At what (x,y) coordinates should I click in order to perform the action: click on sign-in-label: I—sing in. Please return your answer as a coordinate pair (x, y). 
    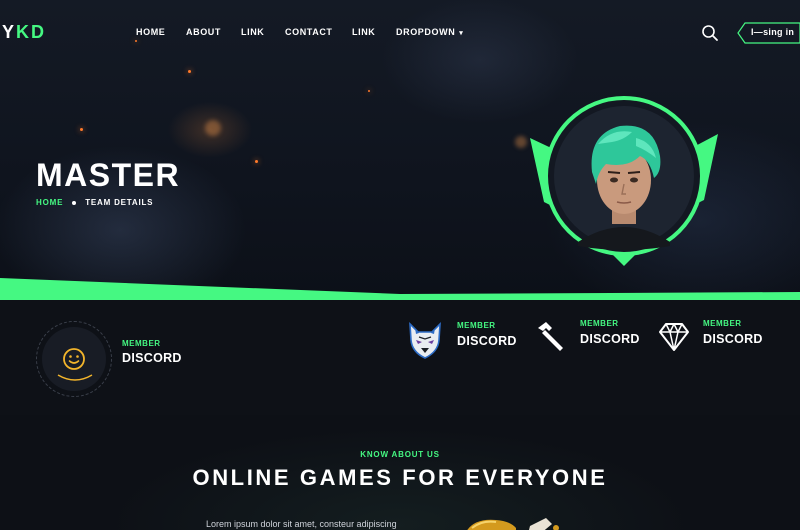
    Looking at the image, I should click on (773, 32).